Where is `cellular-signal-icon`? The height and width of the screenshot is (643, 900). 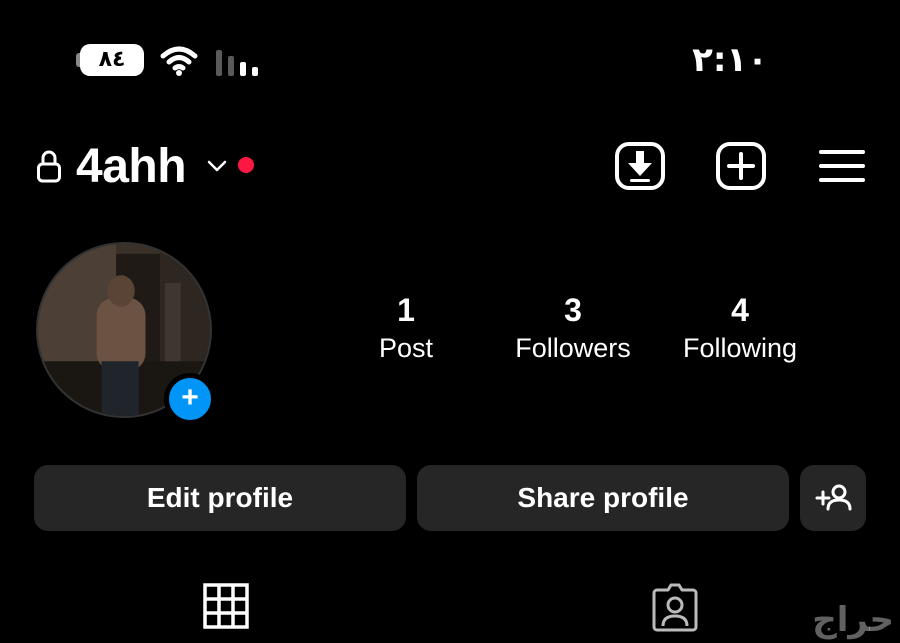
cellular-signal-icon is located at coordinates (239, 61).